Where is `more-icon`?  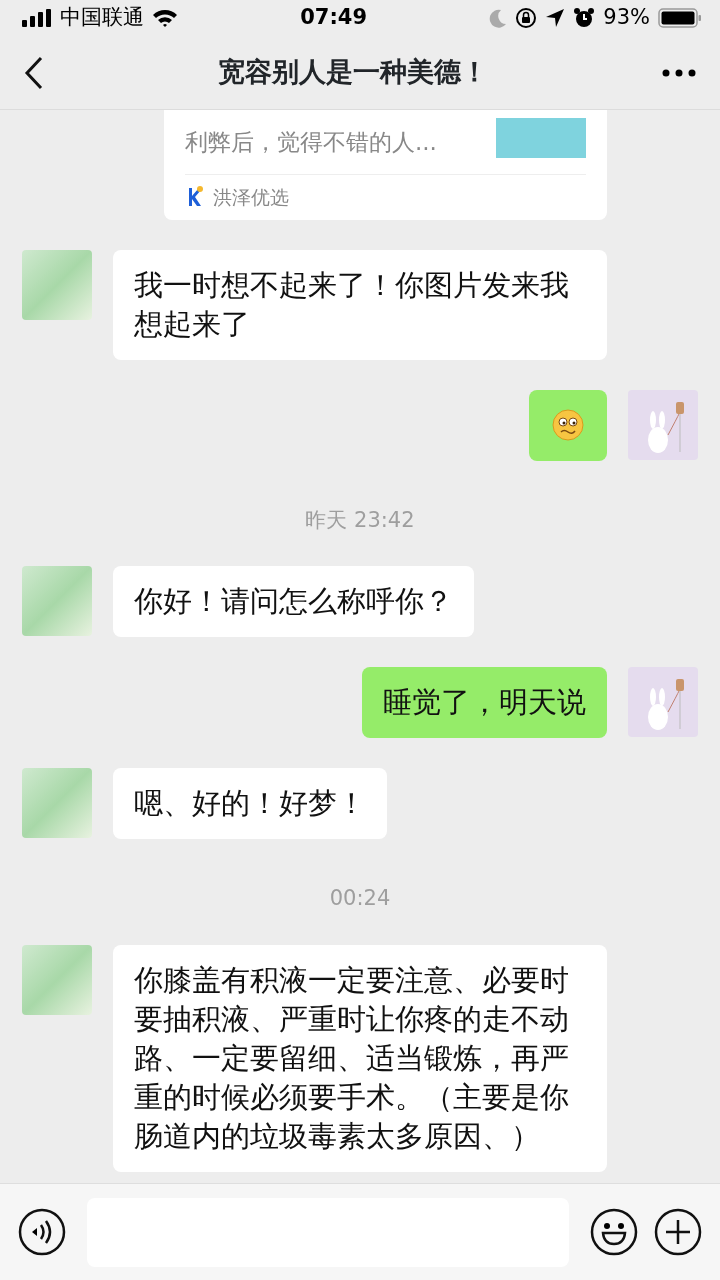 more-icon is located at coordinates (679, 72).